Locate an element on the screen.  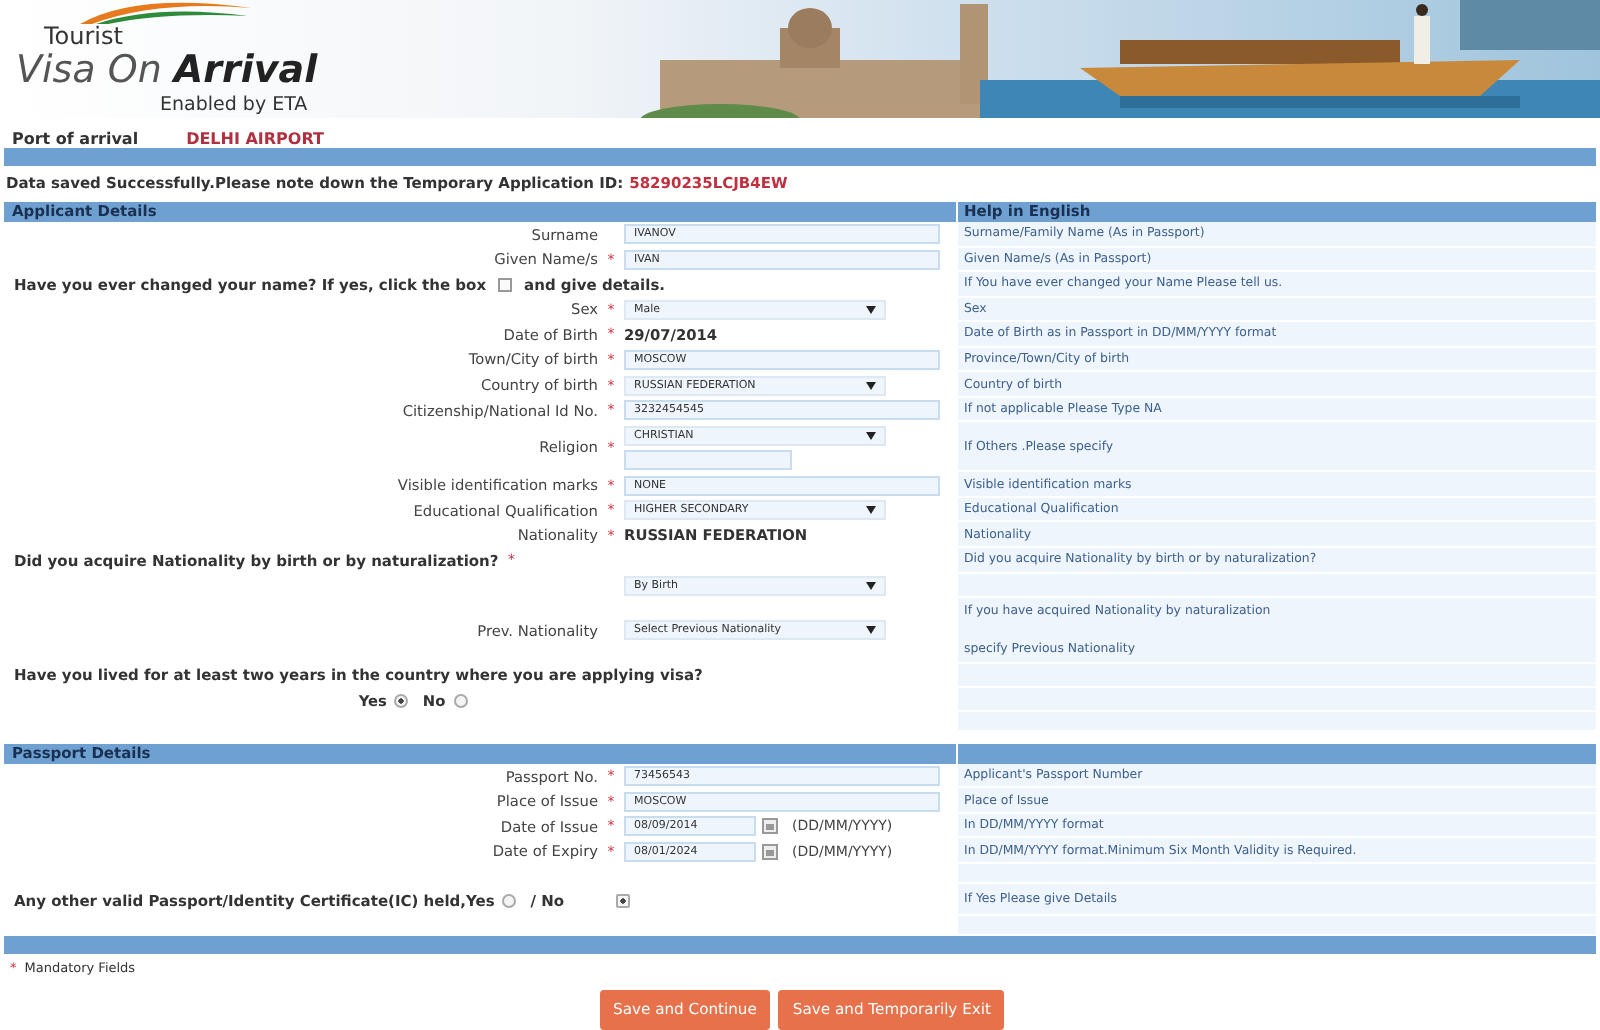
port-value: DELHI AIRPORT is located at coordinates (255, 139).